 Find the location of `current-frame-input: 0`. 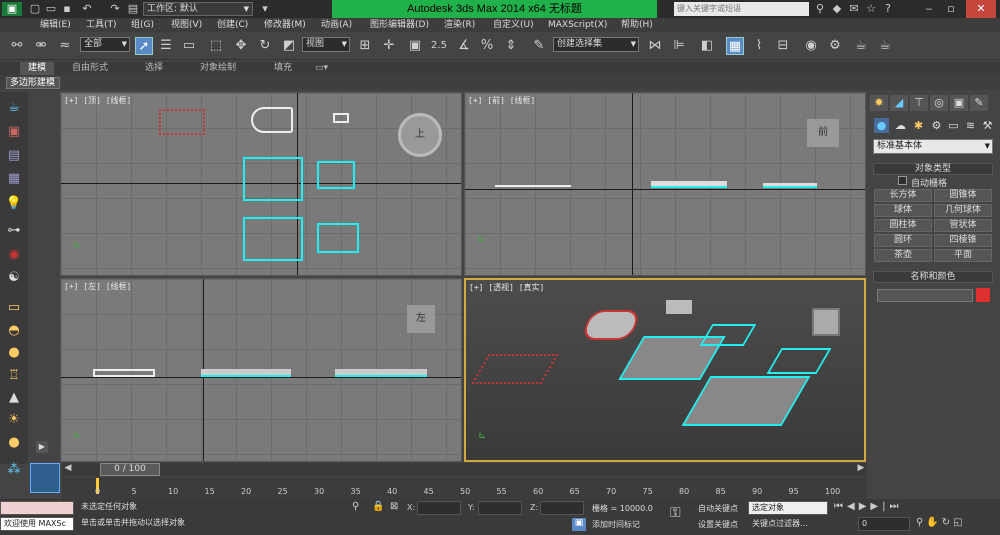

current-frame-input: 0 is located at coordinates (884, 524).